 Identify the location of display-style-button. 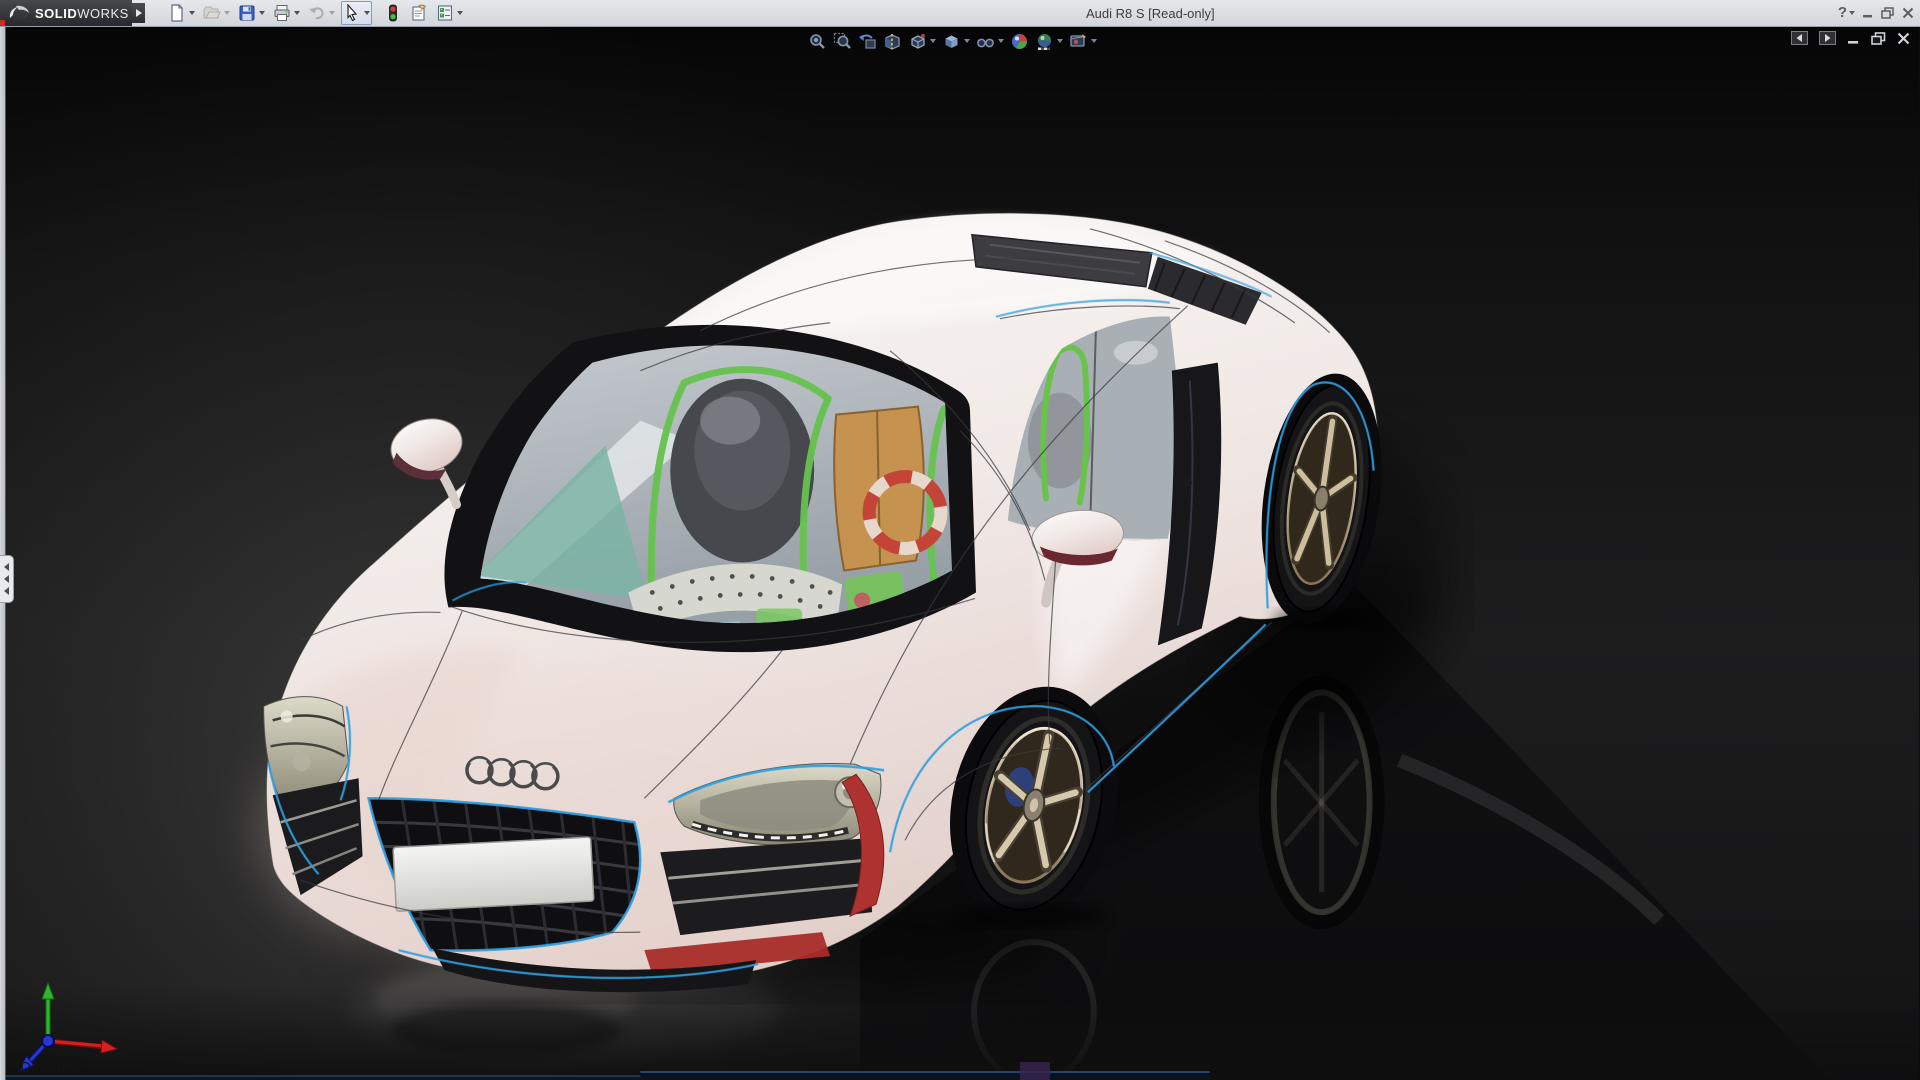
(956, 41).